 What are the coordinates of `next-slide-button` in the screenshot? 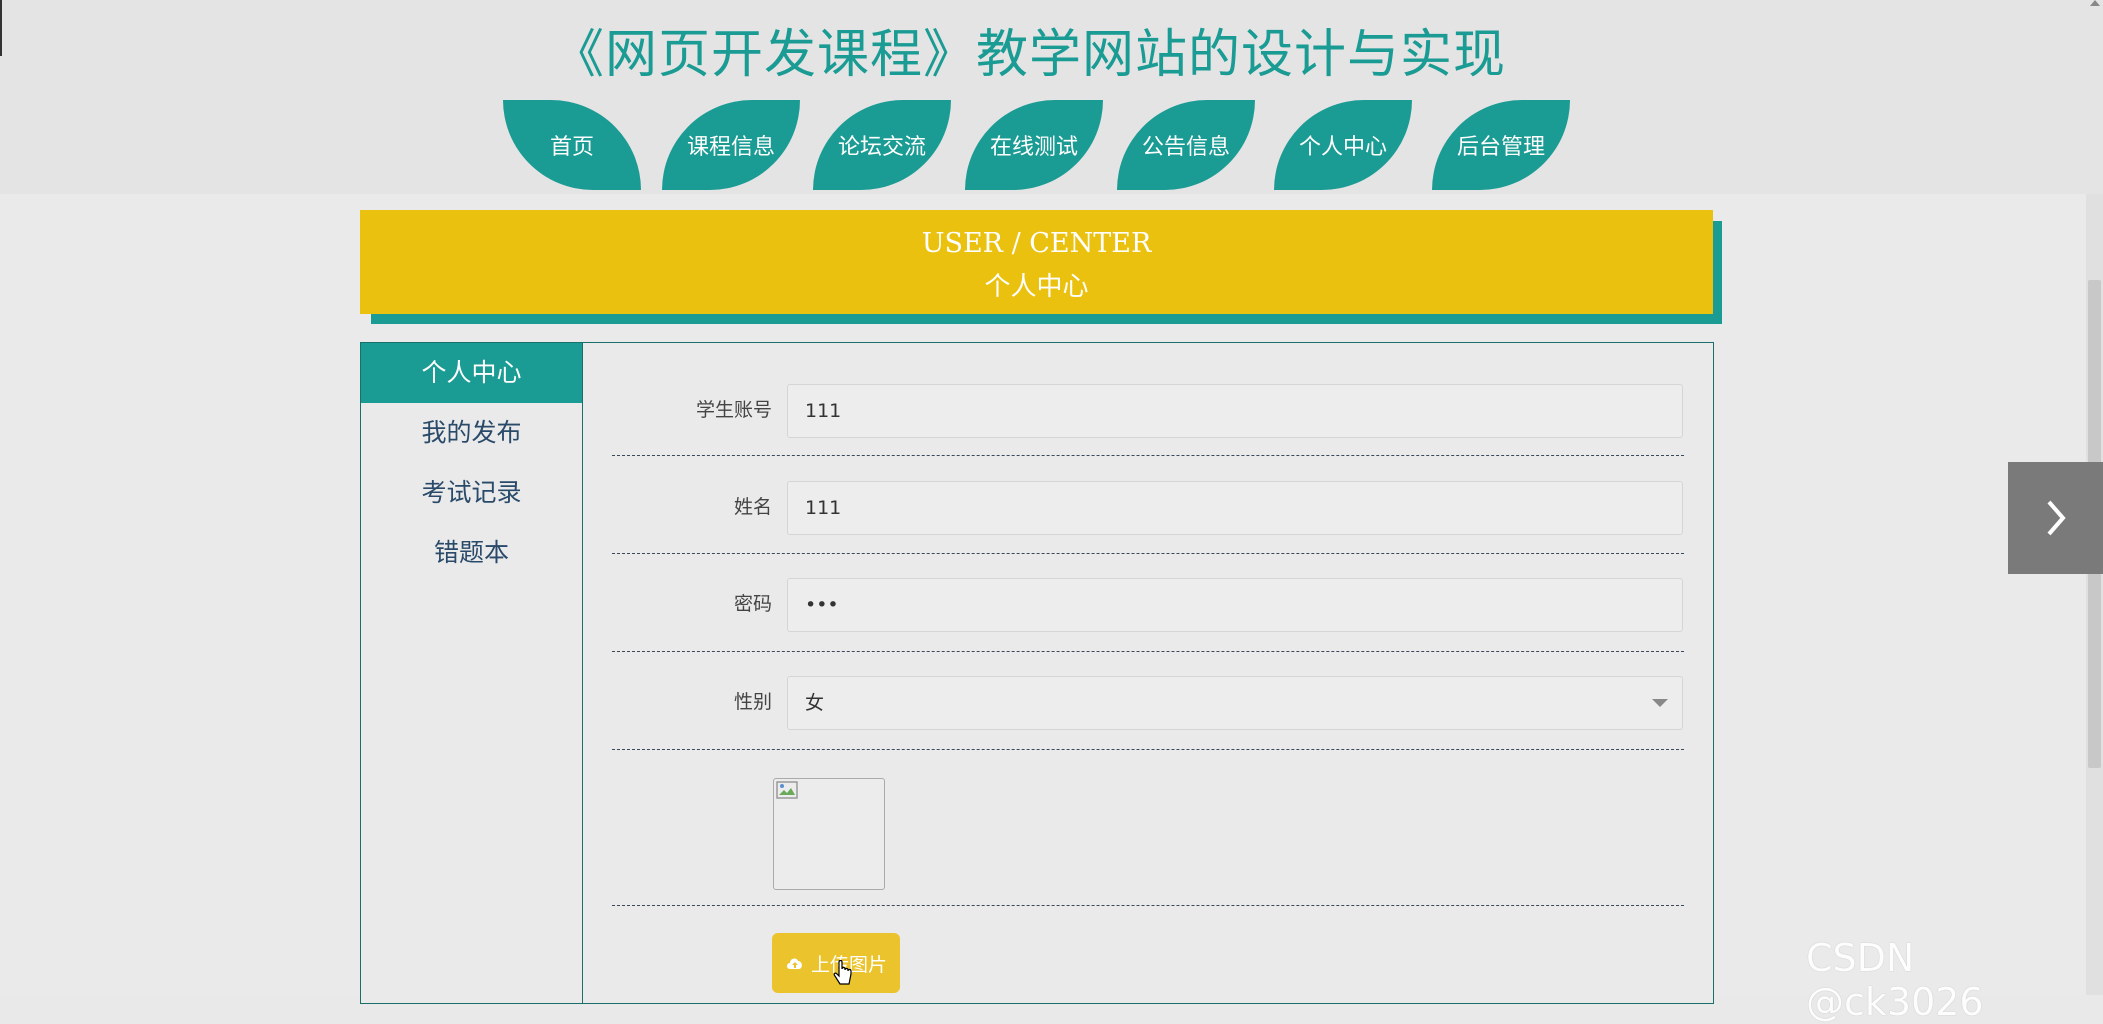 It's located at (2055, 518).